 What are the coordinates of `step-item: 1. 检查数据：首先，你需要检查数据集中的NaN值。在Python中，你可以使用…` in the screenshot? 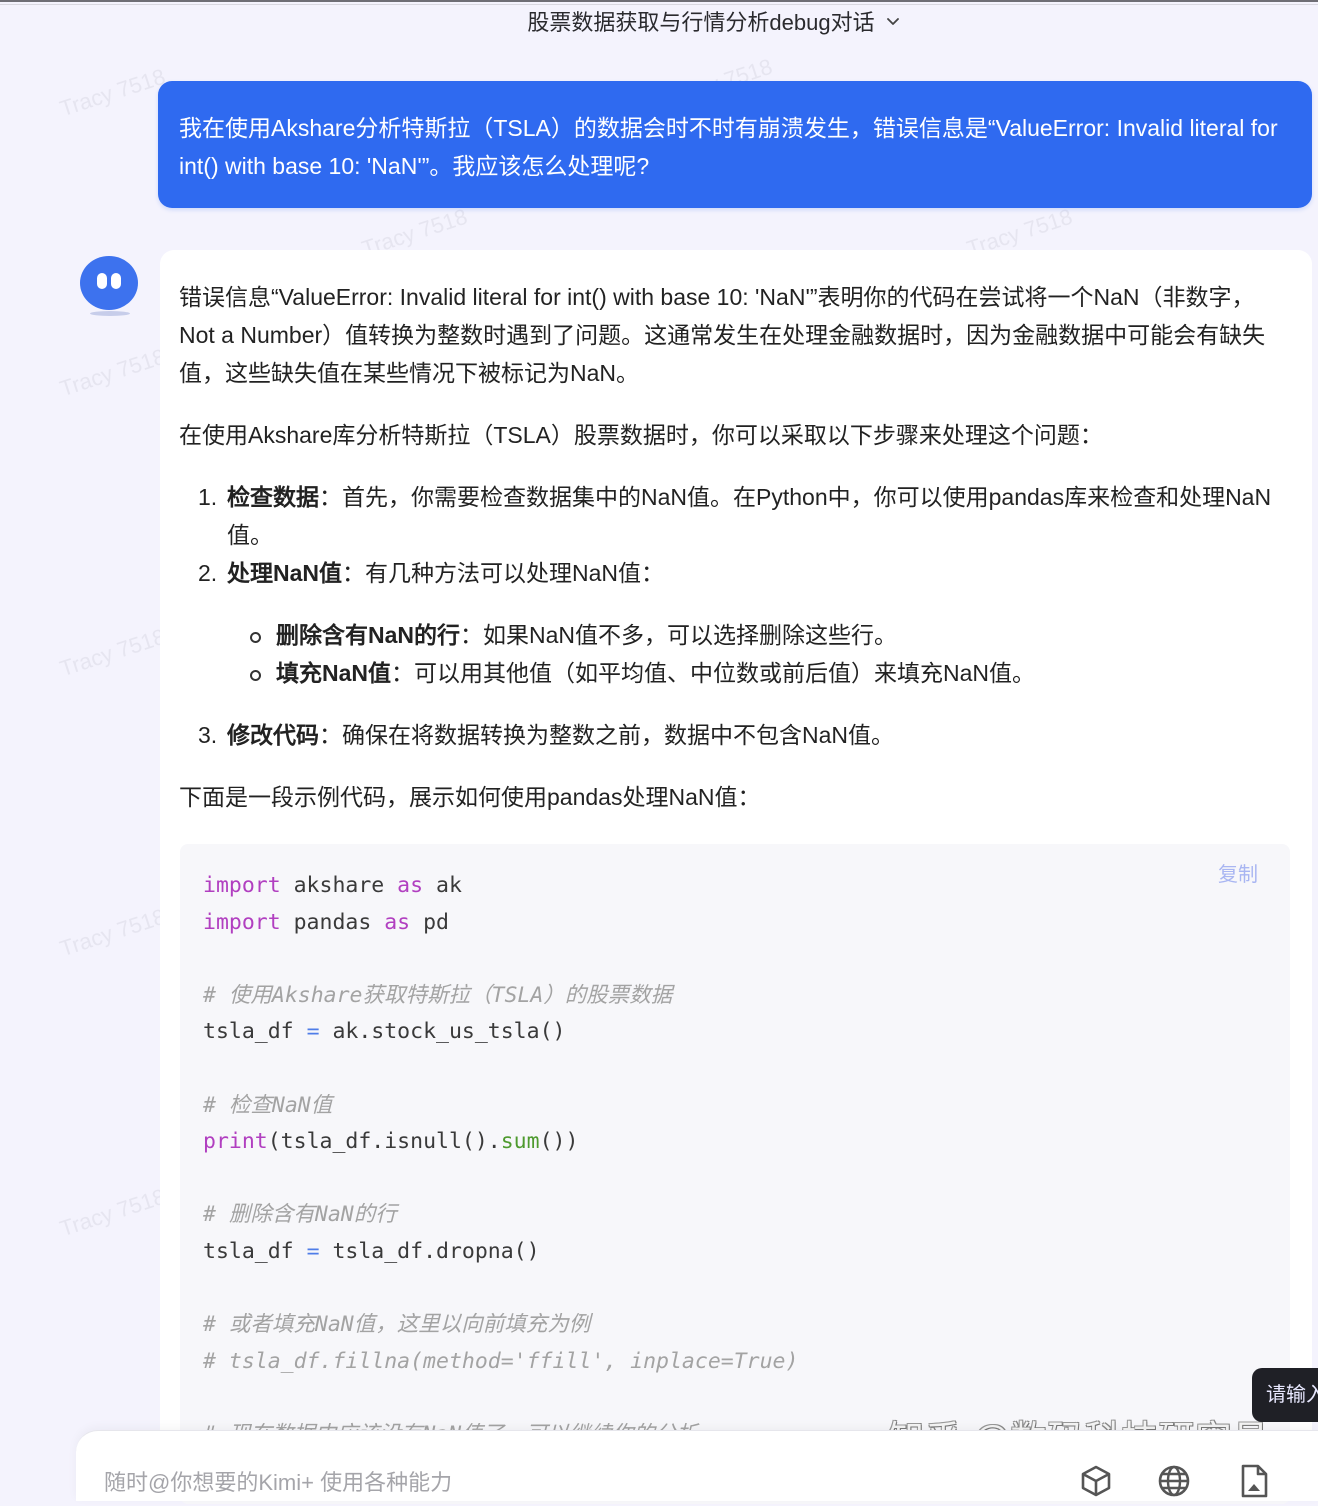 It's located at (734, 516).